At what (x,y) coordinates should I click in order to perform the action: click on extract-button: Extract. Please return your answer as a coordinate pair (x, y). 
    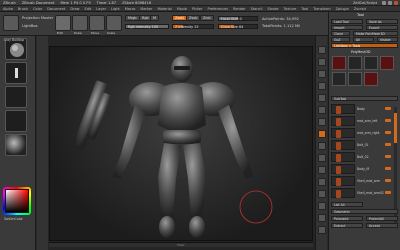
    Looking at the image, I should click on (347, 225).